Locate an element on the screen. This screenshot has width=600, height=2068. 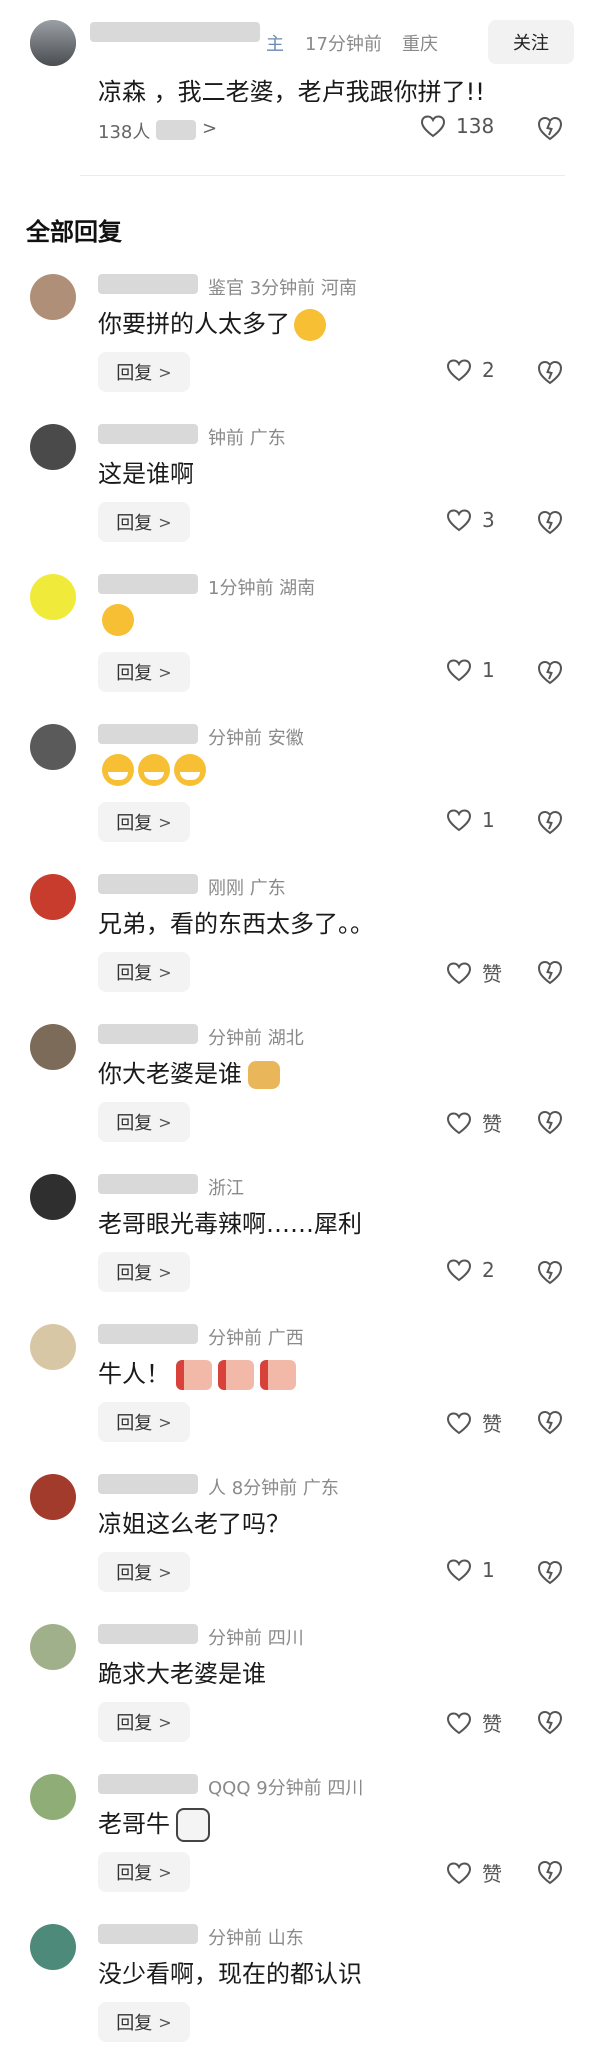
comment-time: 17分钟前 is located at coordinates (343, 44).